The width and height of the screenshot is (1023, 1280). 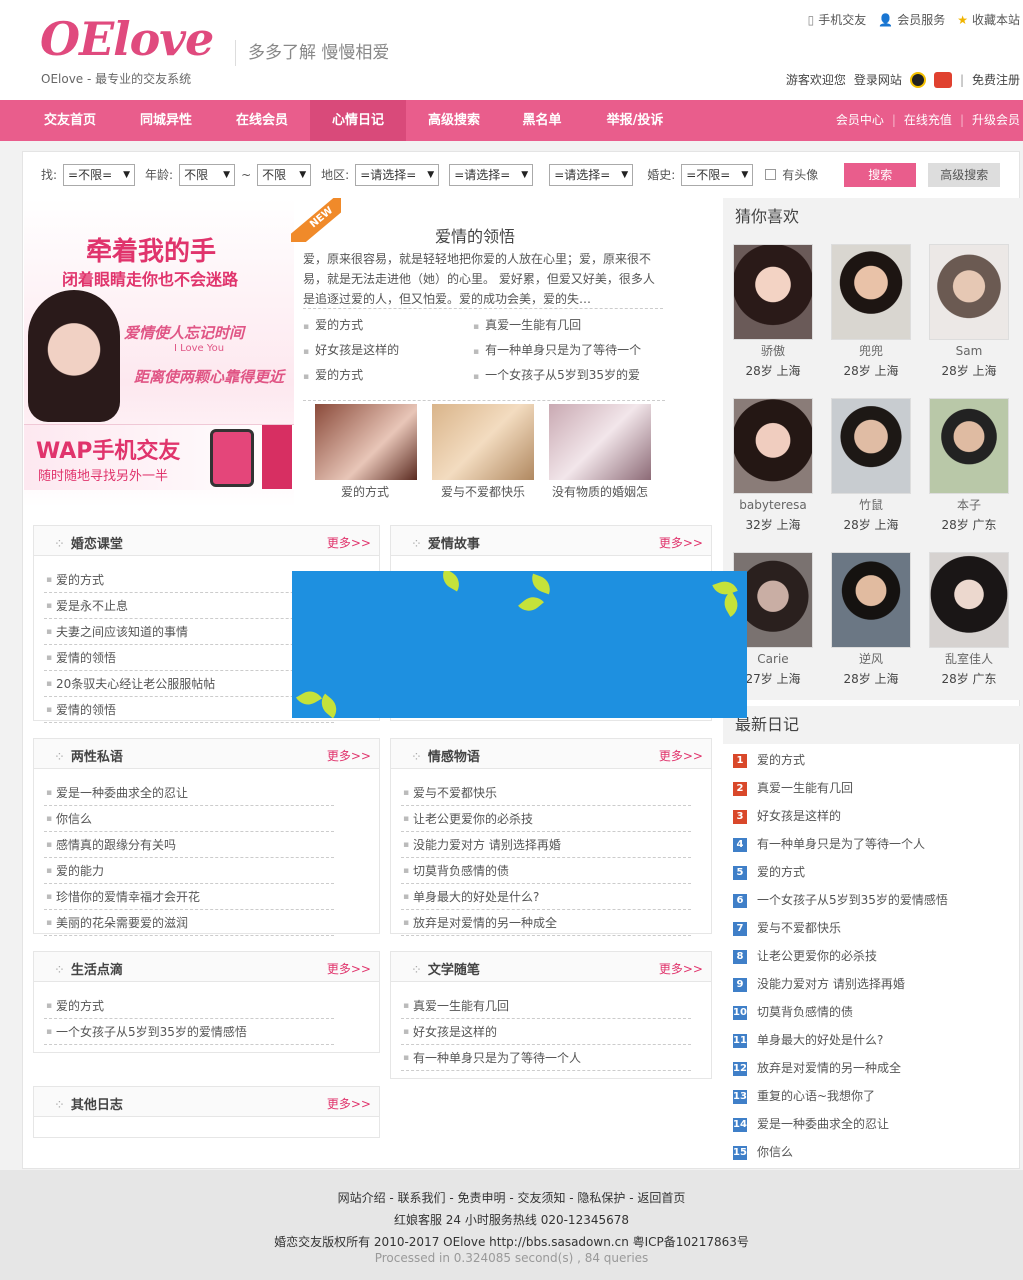 I want to click on diary-title: 真爱一生能有几回, so click(x=805, y=788).